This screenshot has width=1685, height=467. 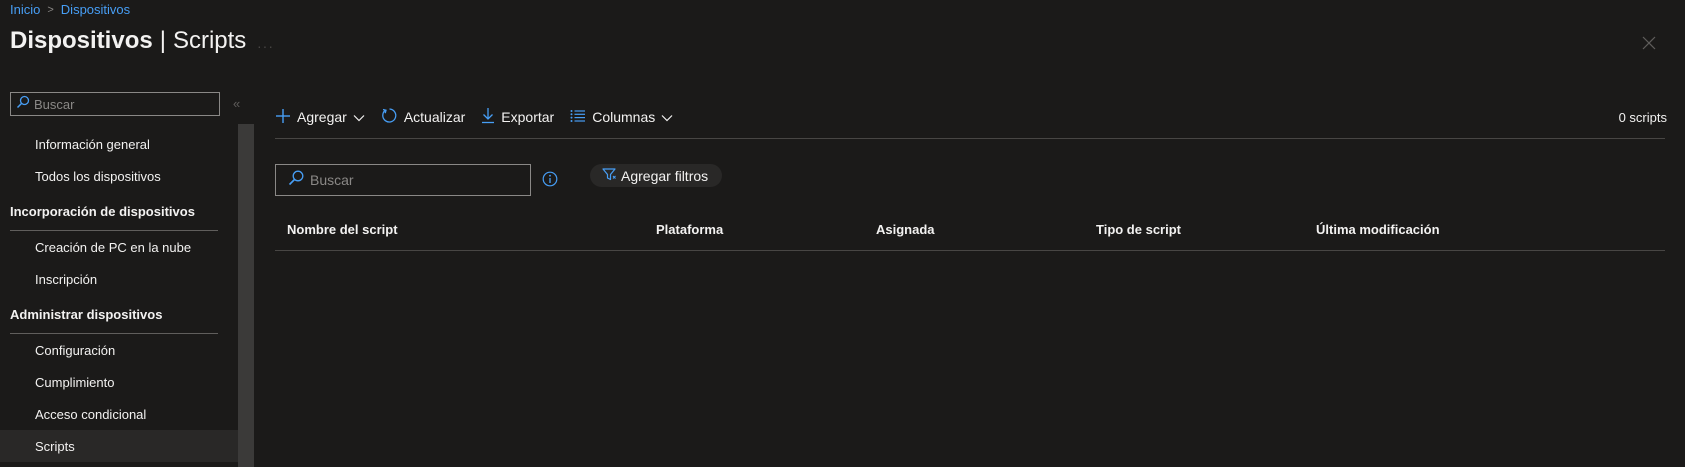 I want to click on sidebar-group-onboarding: Incorporación de dispositivos, so click(x=119, y=211).